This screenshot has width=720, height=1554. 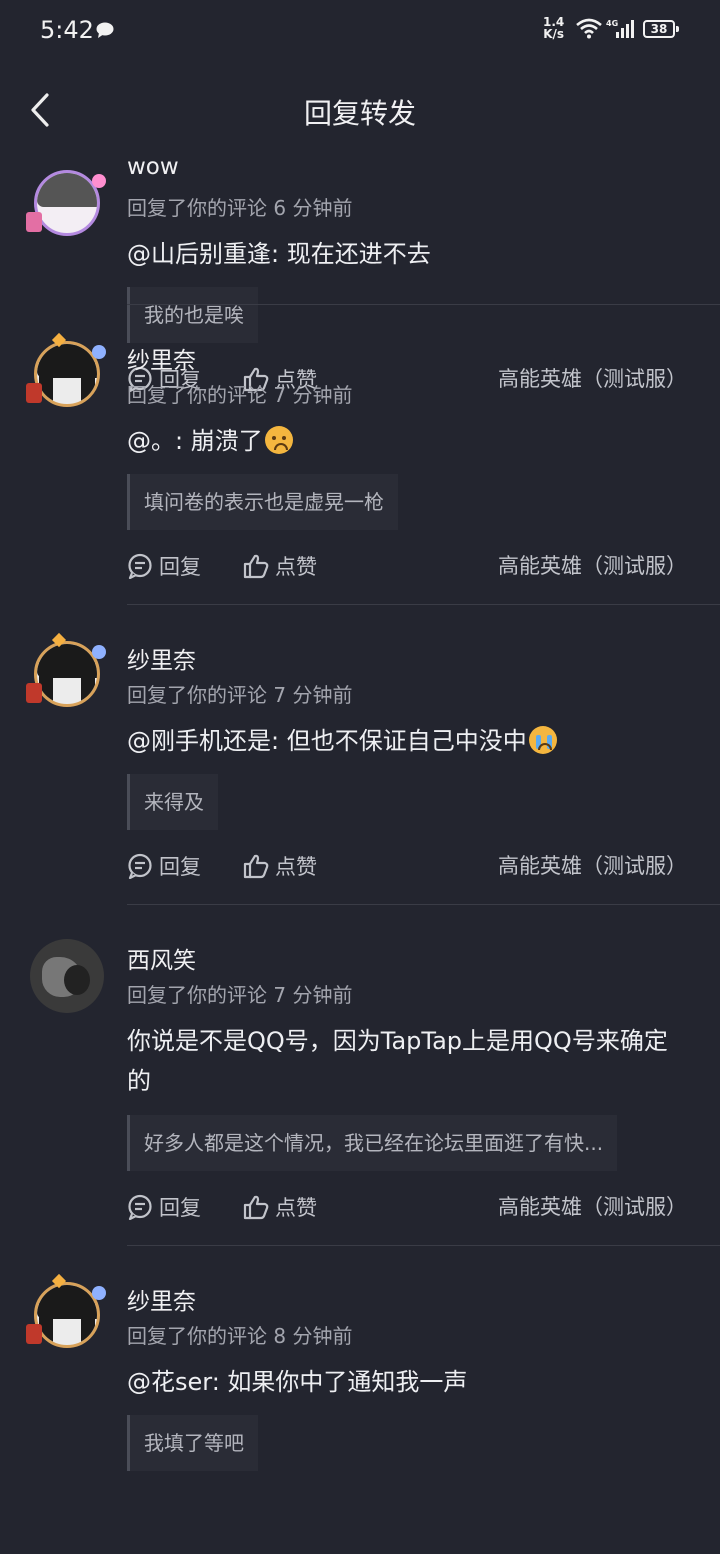 What do you see at coordinates (278, 440) in the screenshot?
I see `upside-down-face-emoji` at bounding box center [278, 440].